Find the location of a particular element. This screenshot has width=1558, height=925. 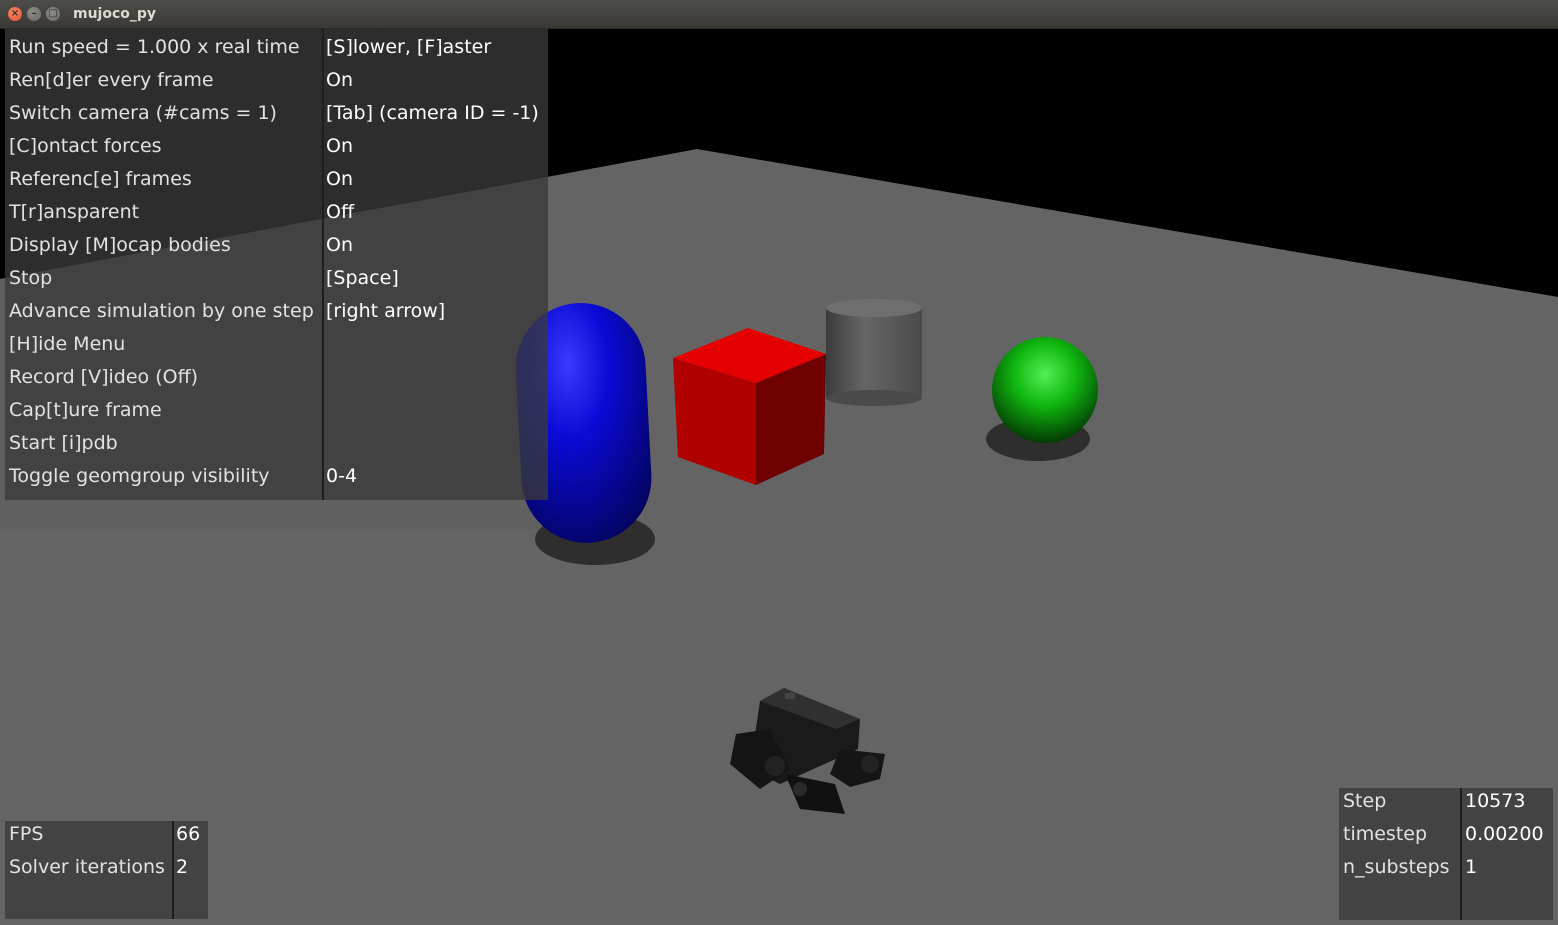

menu-value: [Tab] (camera ID = -1) is located at coordinates (432, 113).